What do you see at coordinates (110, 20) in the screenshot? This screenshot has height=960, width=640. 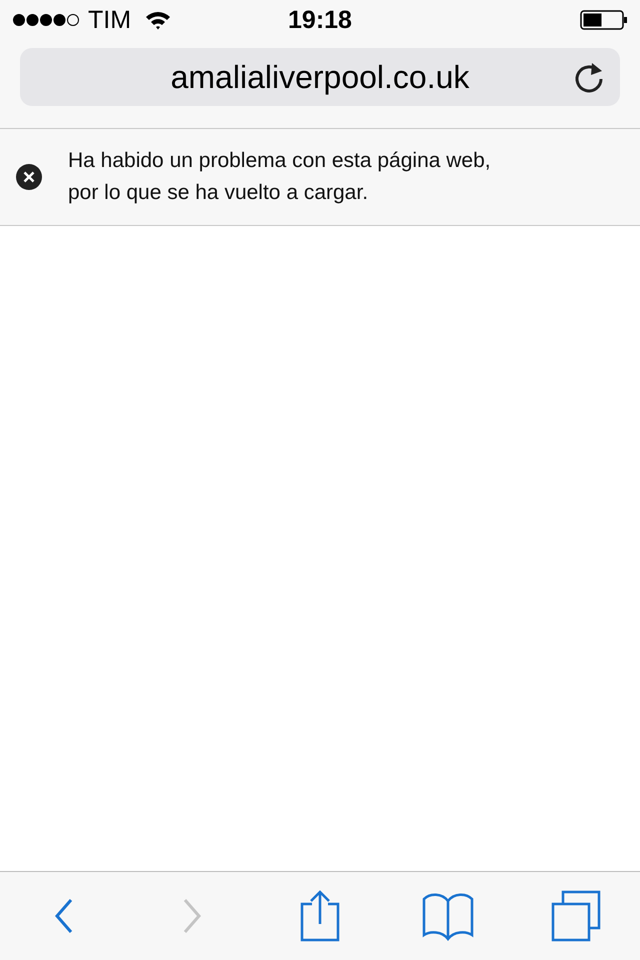 I see `carrier-name: TIM` at bounding box center [110, 20].